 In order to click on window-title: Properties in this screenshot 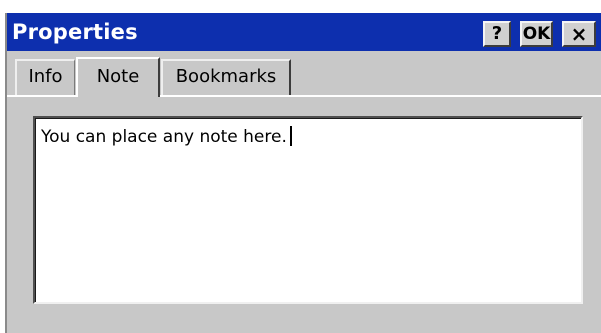, I will do `click(75, 32)`.